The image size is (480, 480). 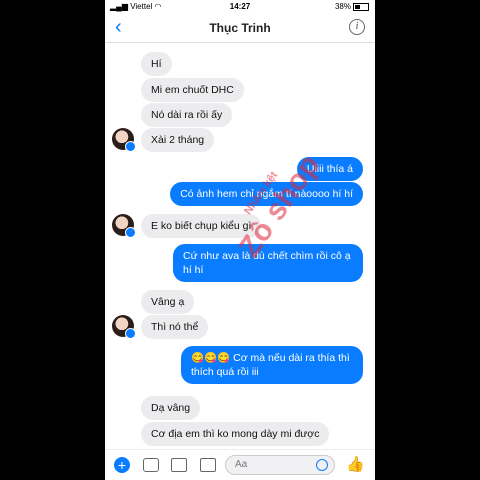 What do you see at coordinates (175, 327) in the screenshot?
I see `message-bubble: Thì nó thể` at bounding box center [175, 327].